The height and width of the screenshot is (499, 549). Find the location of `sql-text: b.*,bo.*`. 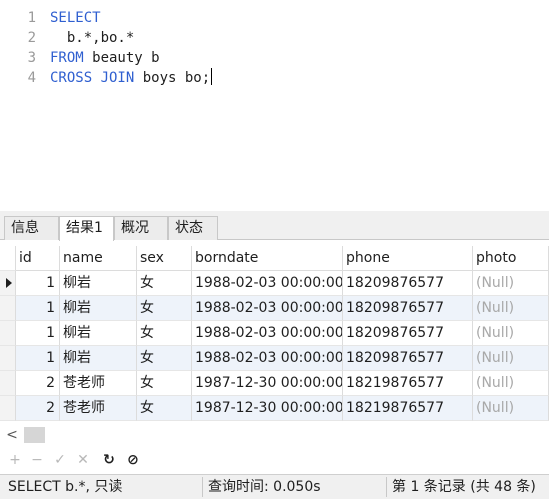

sql-text: b.*,bo.* is located at coordinates (92, 38).